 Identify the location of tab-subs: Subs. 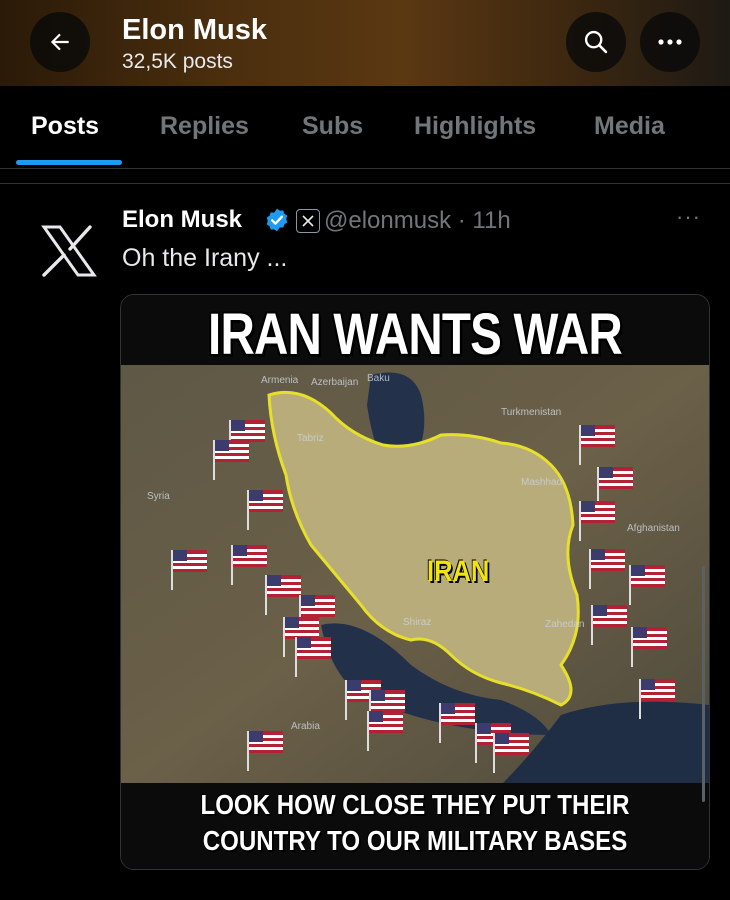
(332, 126).